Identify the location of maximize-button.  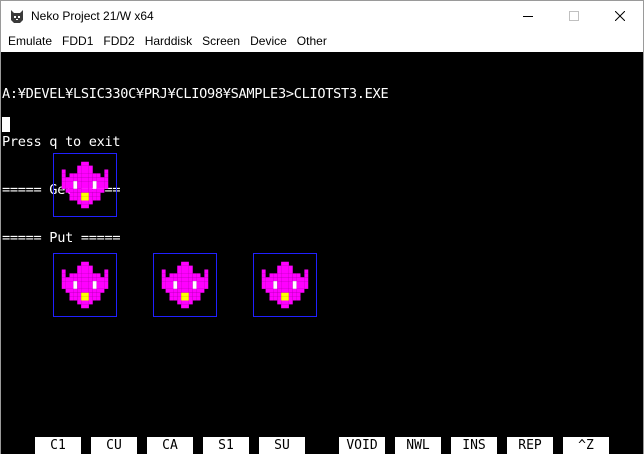
(574, 16).